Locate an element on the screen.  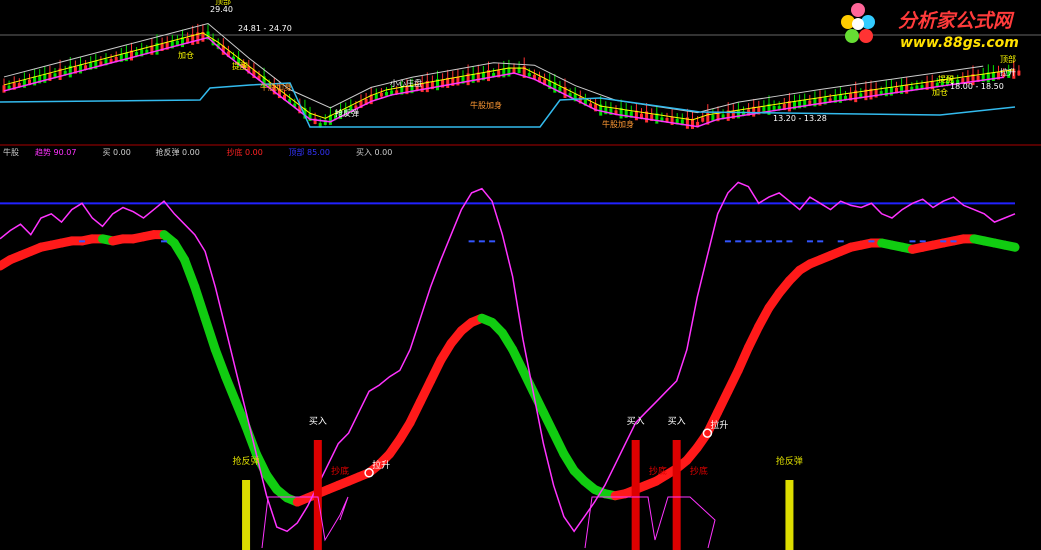
indicator-legend-item: 买入 0.00 is located at coordinates (374, 152).